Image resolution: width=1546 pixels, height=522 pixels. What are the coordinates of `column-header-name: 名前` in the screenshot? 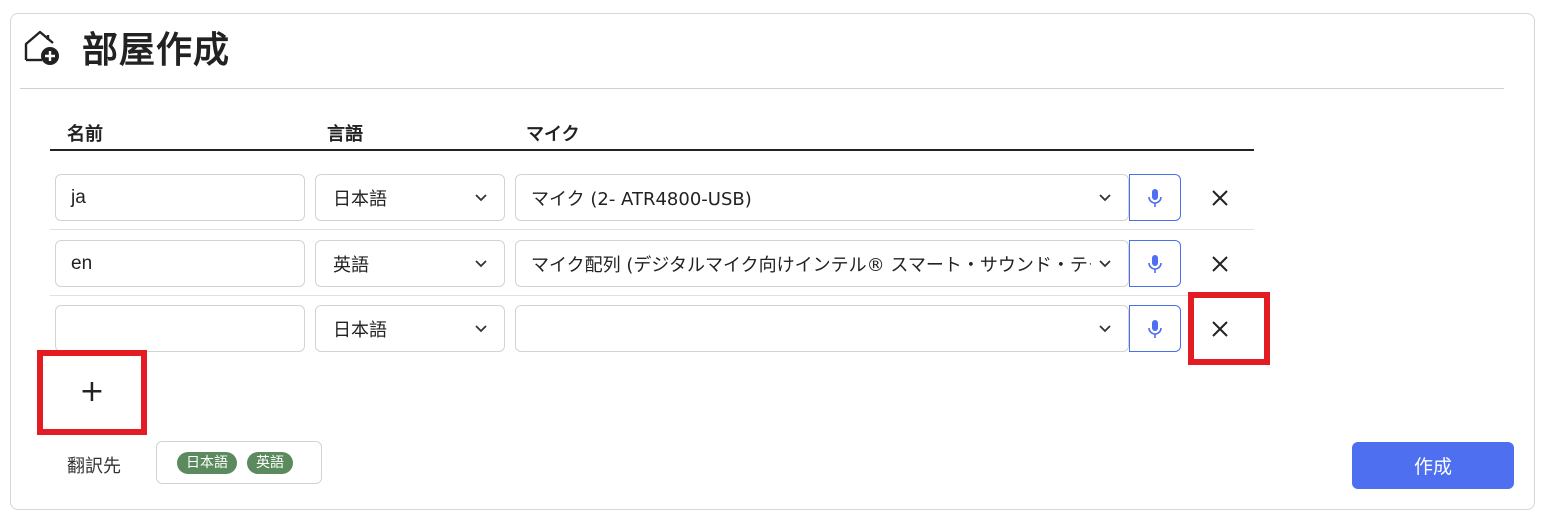 It's located at (85, 134).